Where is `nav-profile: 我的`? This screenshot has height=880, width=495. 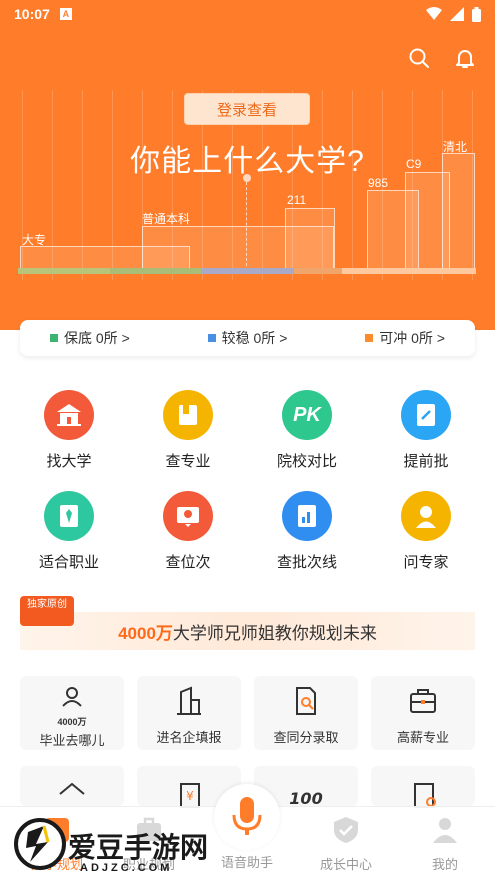 nav-profile: 我的 is located at coordinates (445, 844).